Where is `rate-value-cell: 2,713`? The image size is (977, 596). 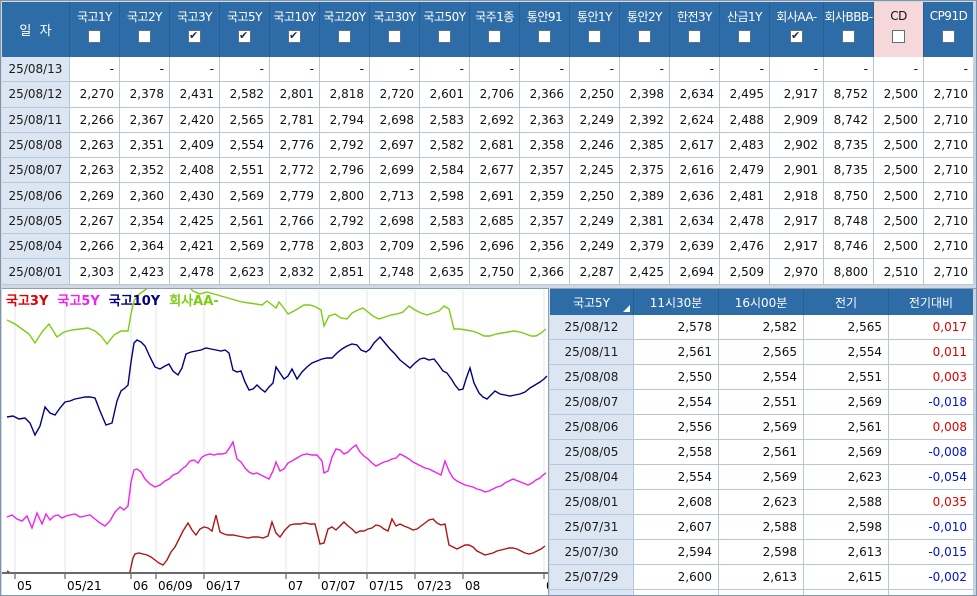 rate-value-cell: 2,713 is located at coordinates (395, 196).